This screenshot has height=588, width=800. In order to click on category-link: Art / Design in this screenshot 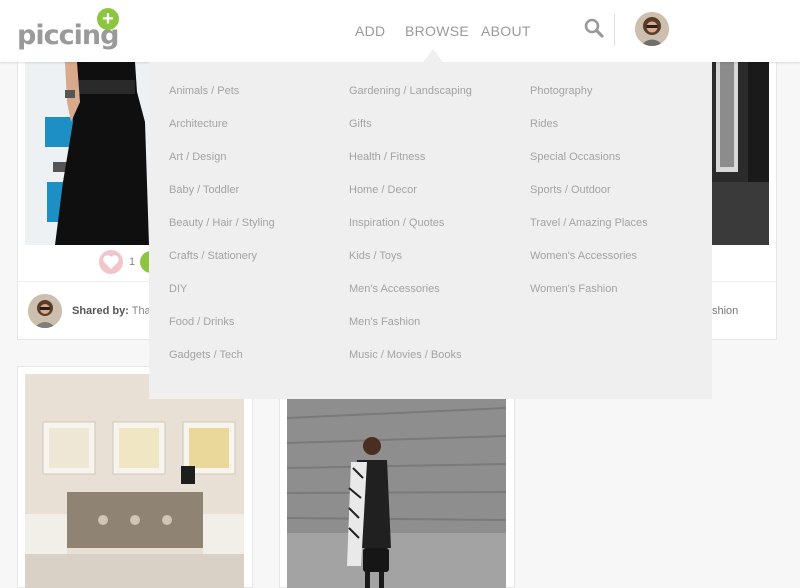, I will do `click(197, 157)`.